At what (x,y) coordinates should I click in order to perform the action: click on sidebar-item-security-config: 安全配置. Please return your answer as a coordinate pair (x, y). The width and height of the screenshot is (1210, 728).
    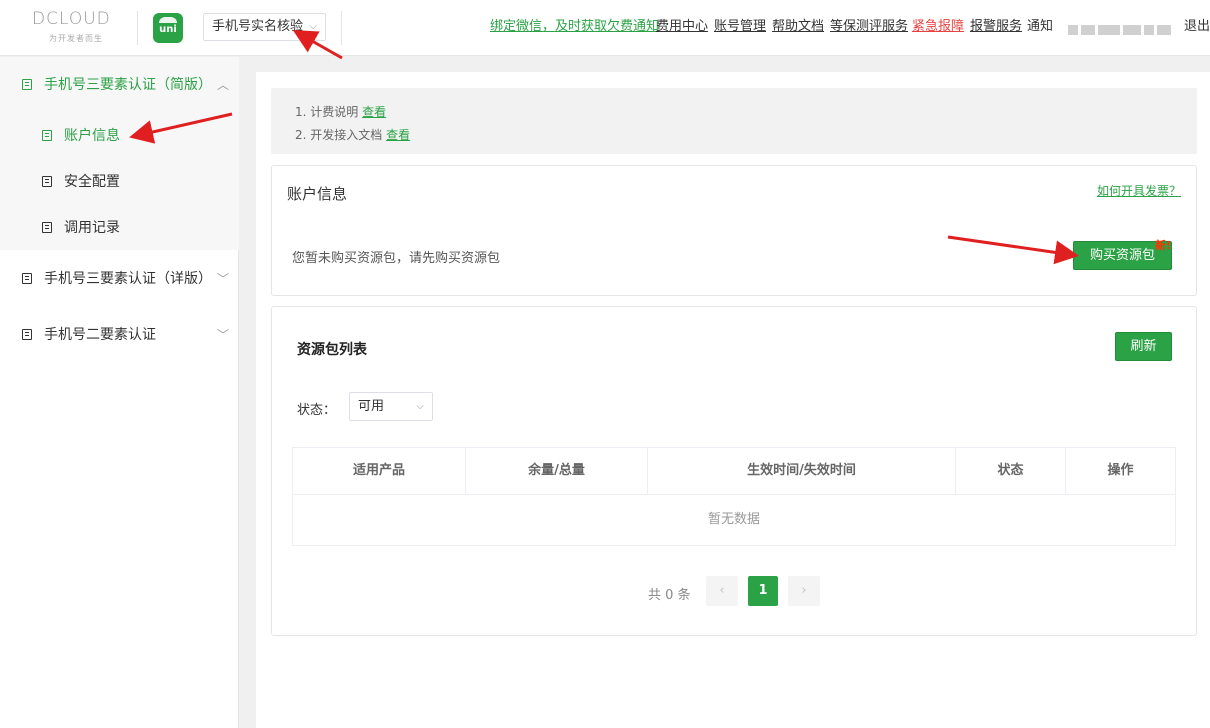
    Looking at the image, I should click on (119, 182).